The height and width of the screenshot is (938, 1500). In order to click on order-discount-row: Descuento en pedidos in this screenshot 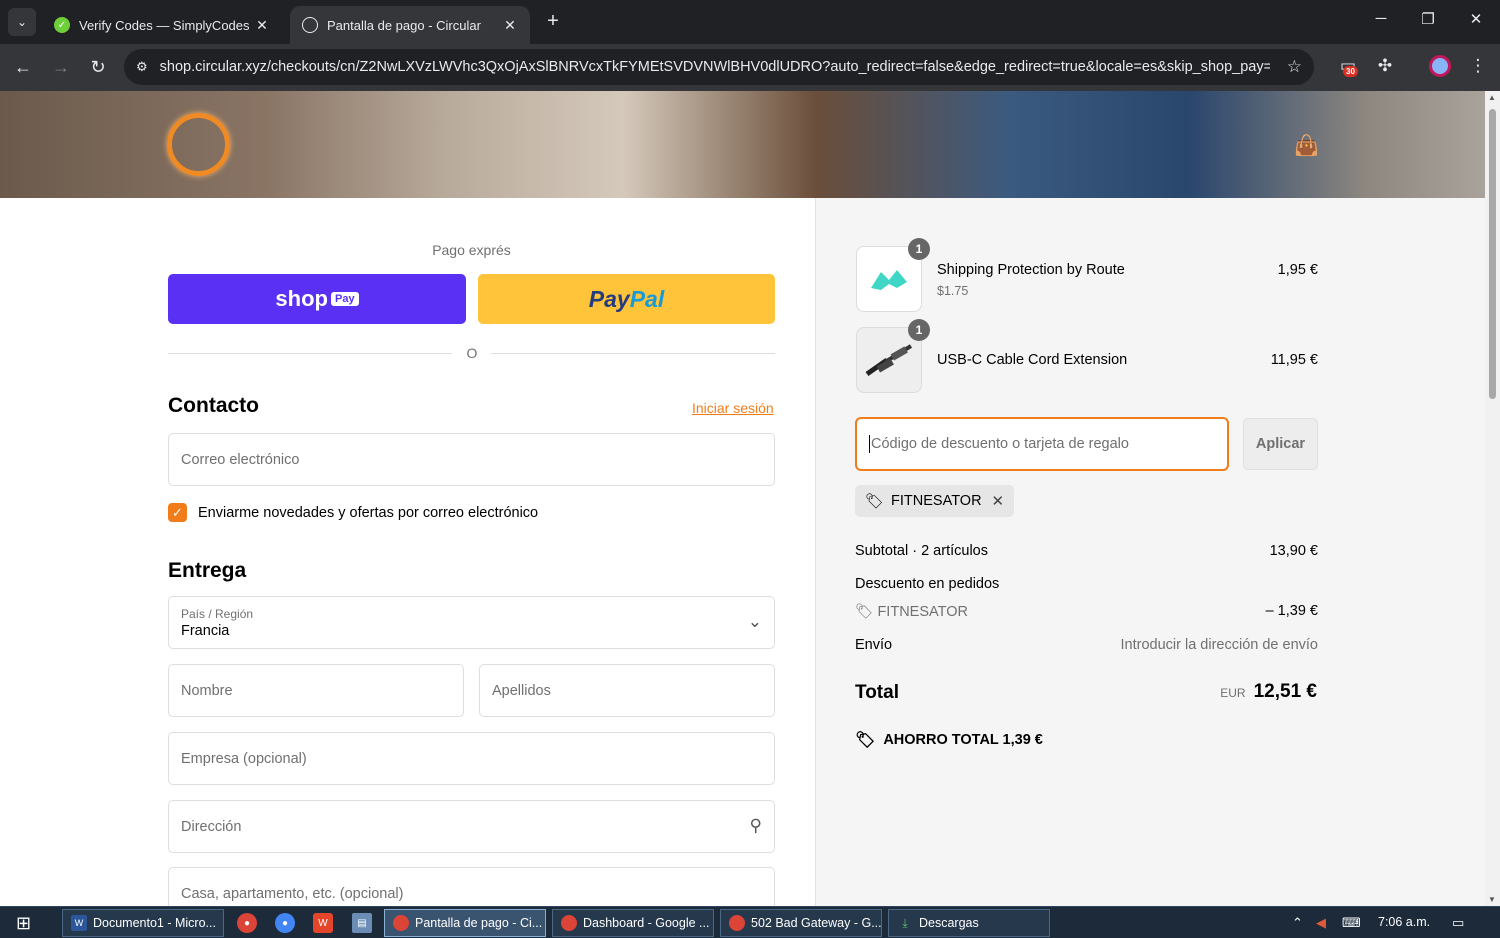, I will do `click(1086, 584)`.